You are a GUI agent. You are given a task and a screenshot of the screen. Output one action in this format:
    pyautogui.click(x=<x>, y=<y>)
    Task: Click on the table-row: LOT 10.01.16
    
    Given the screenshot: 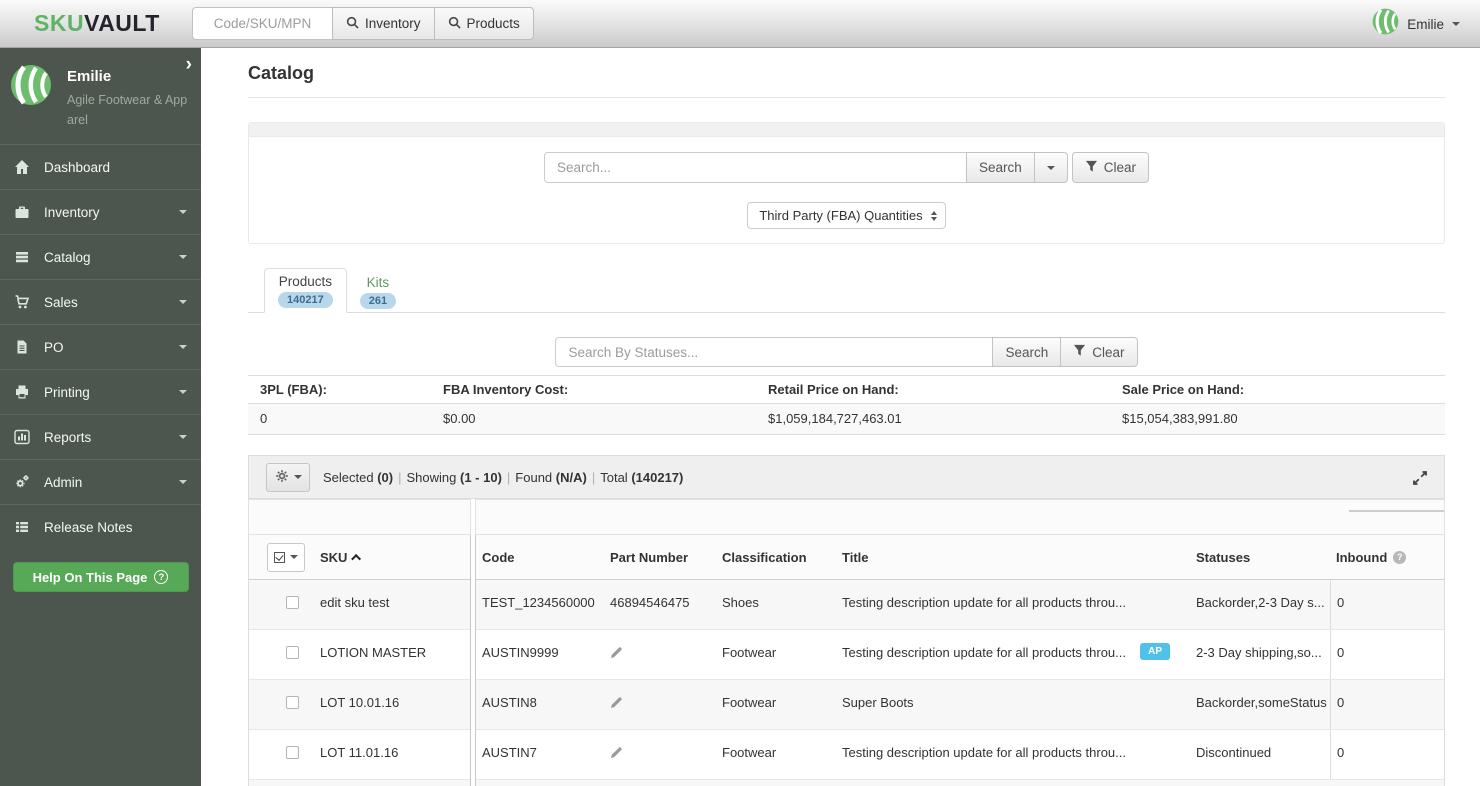 What is the action you would take?
    pyautogui.click(x=359, y=705)
    